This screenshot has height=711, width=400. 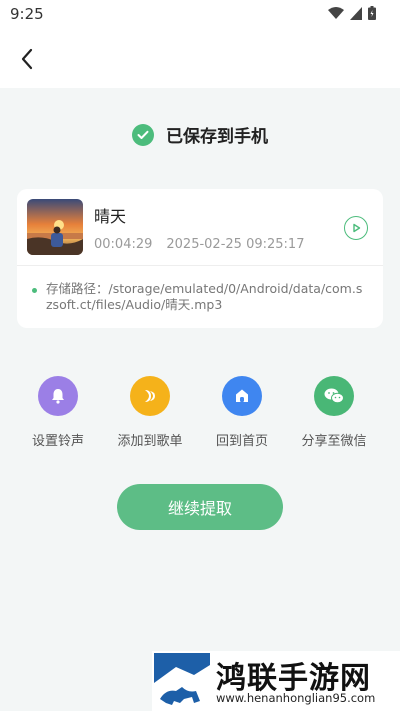 I want to click on wechat-icon, so click(x=334, y=396).